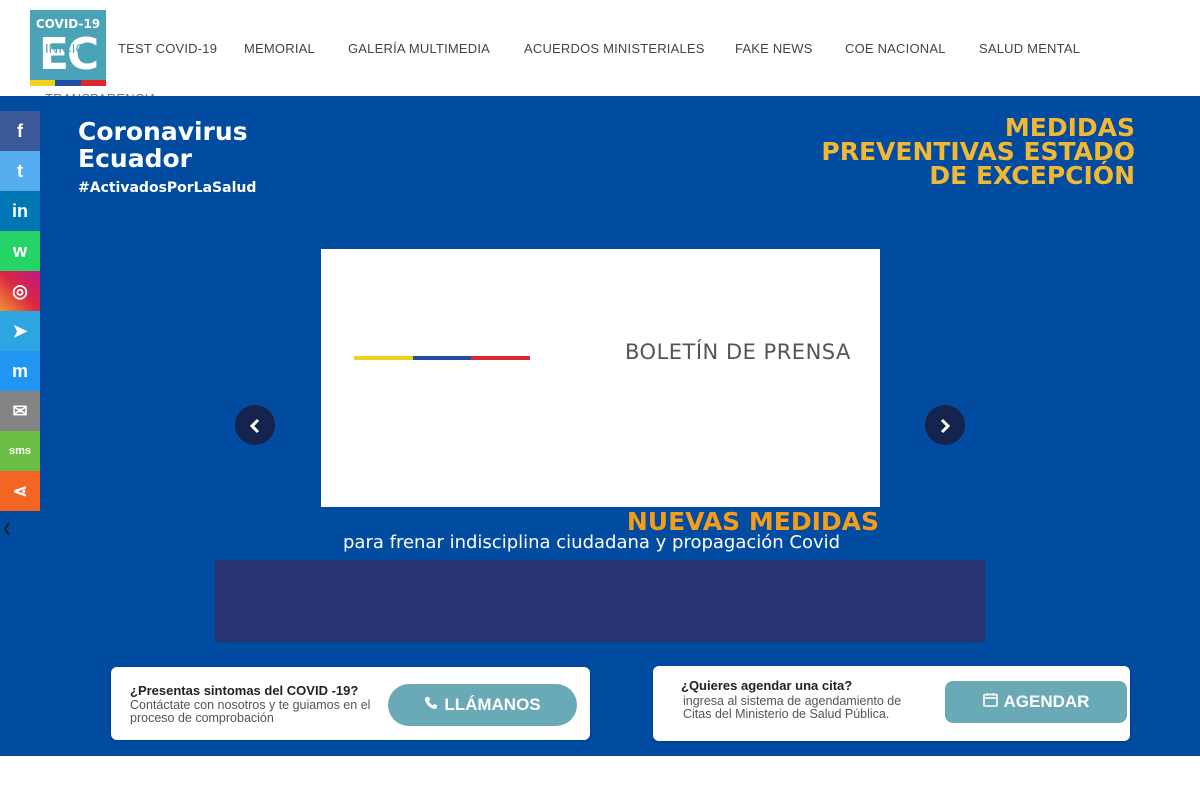 Image resolution: width=1200 pixels, height=800 pixels. What do you see at coordinates (279, 48) in the screenshot?
I see `nav-item-memorial: MEMORIAL` at bounding box center [279, 48].